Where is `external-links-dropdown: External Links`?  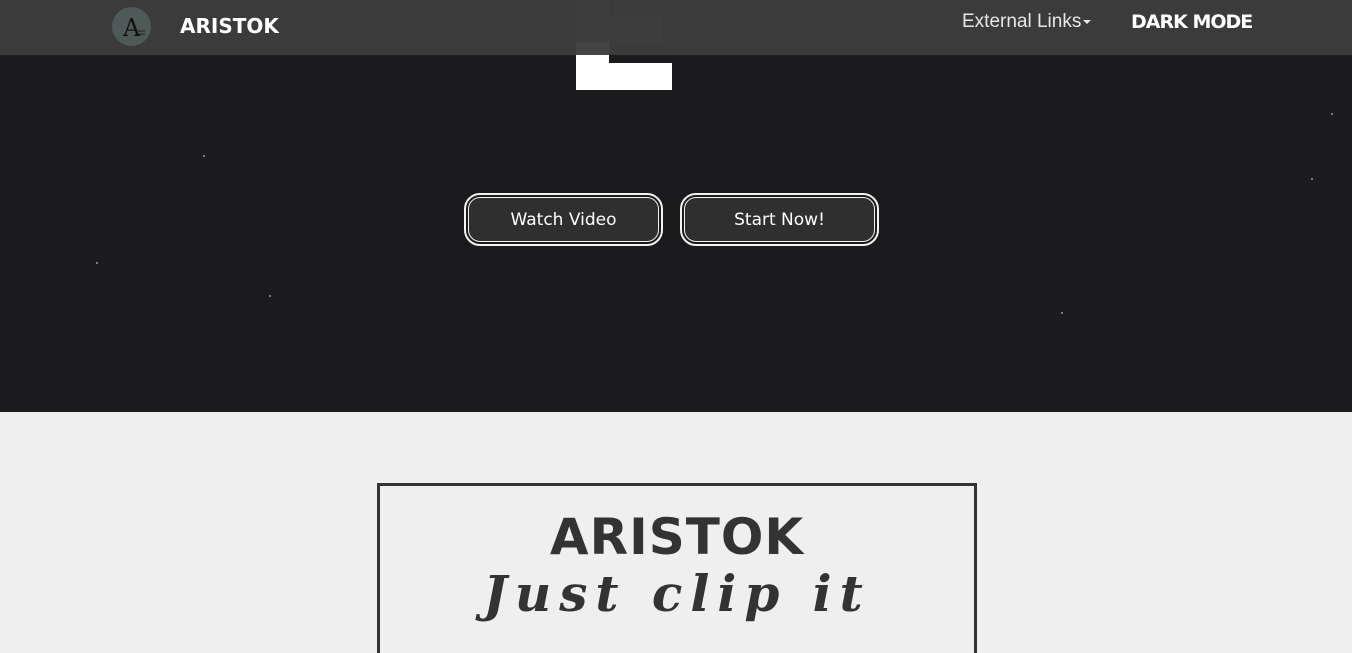 external-links-dropdown: External Links is located at coordinates (1027, 22).